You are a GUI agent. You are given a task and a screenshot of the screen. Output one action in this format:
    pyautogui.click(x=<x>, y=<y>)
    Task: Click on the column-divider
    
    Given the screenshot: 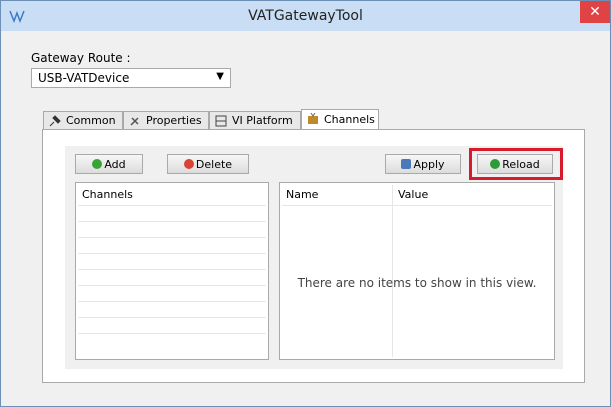 What is the action you would take?
    pyautogui.click(x=392, y=271)
    